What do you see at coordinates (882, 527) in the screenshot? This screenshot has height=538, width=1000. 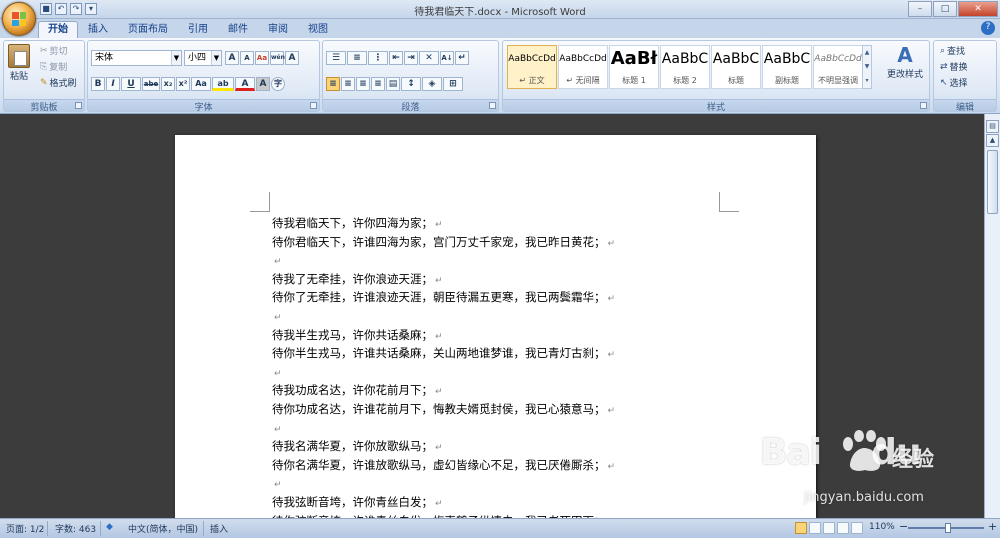 I see `zoom-level: 110%` at bounding box center [882, 527].